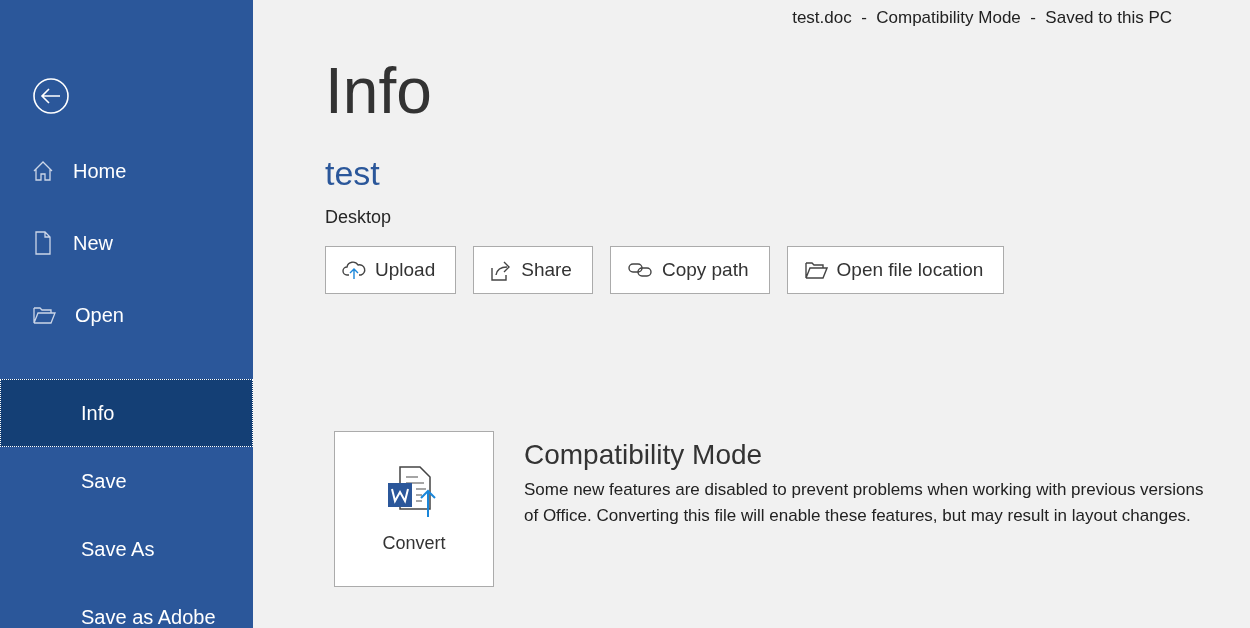 This screenshot has width=1250, height=628. What do you see at coordinates (126, 243) in the screenshot?
I see `sidebar-item: New` at bounding box center [126, 243].